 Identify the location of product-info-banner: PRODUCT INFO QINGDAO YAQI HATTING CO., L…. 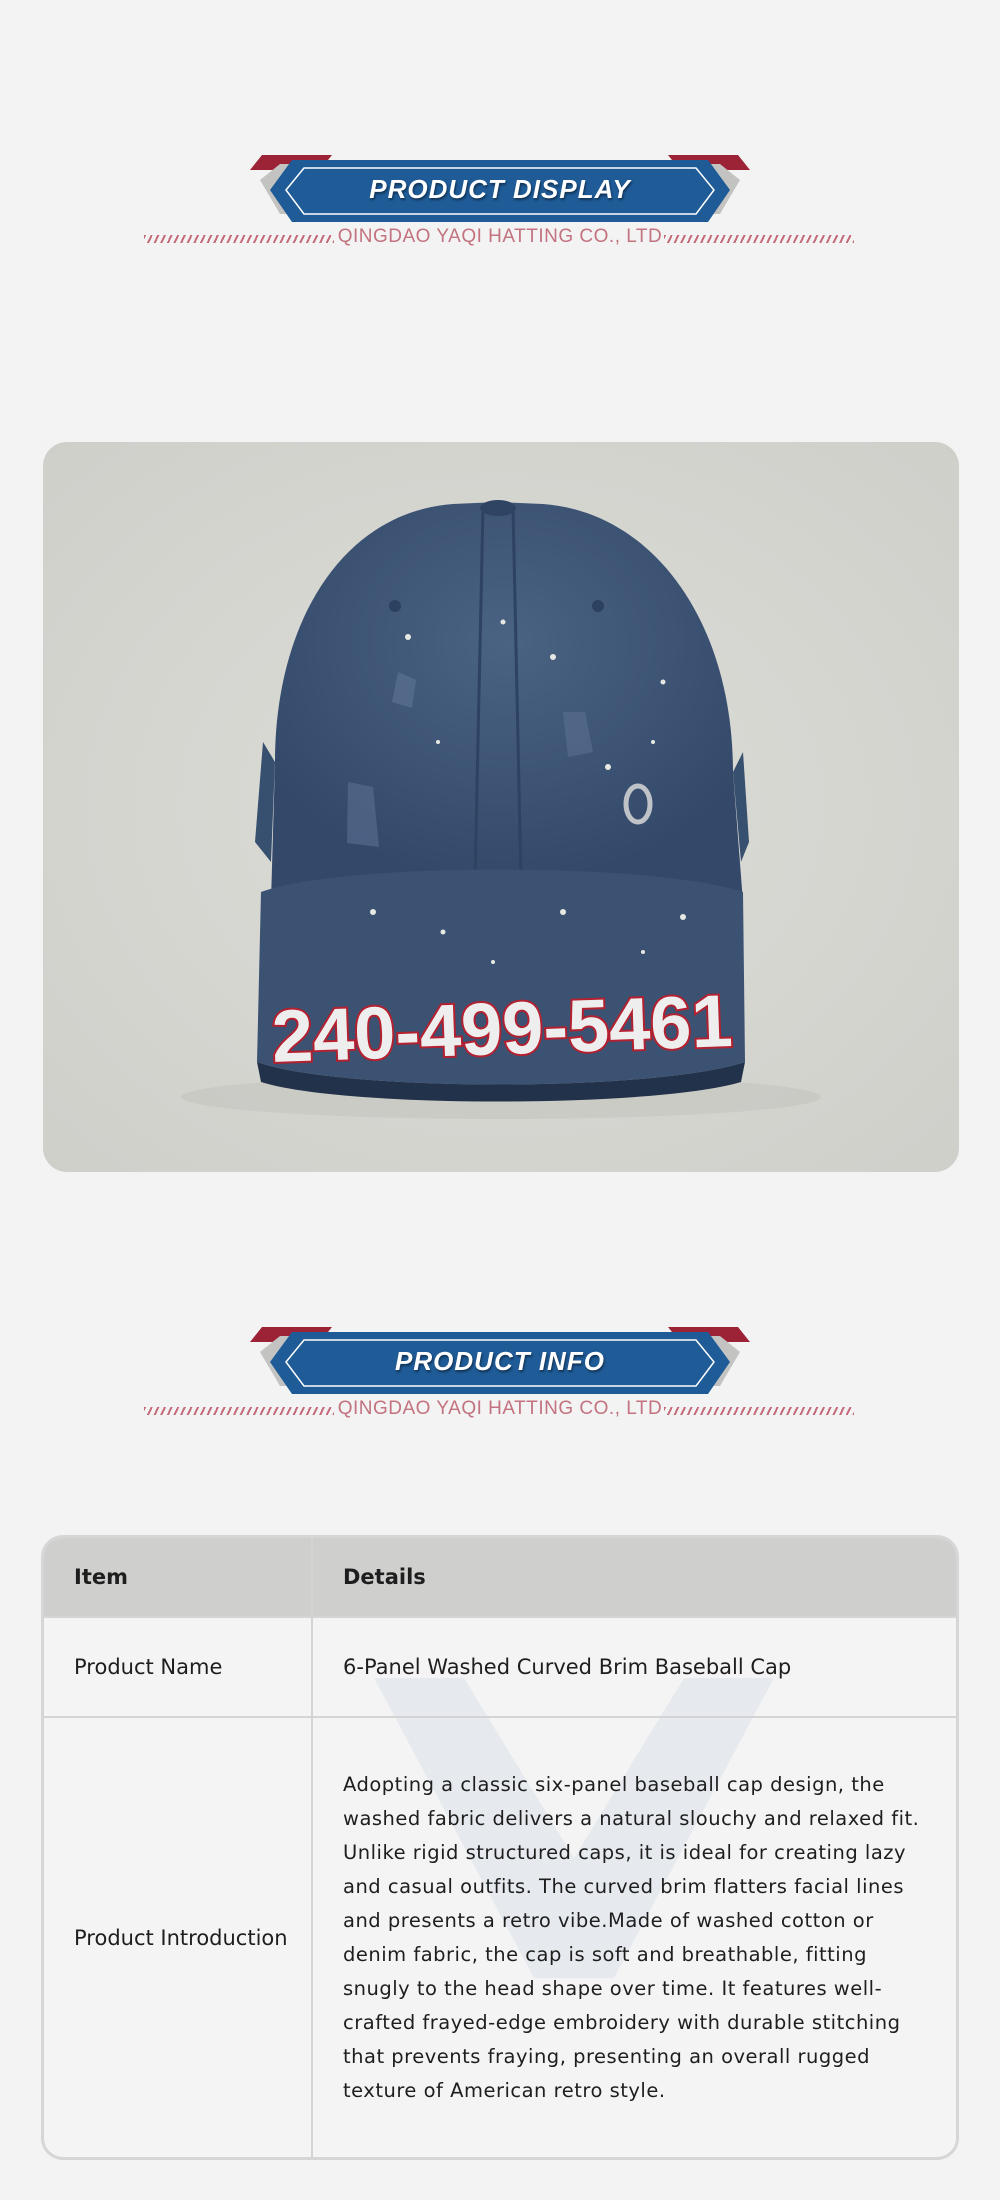
(500, 1382).